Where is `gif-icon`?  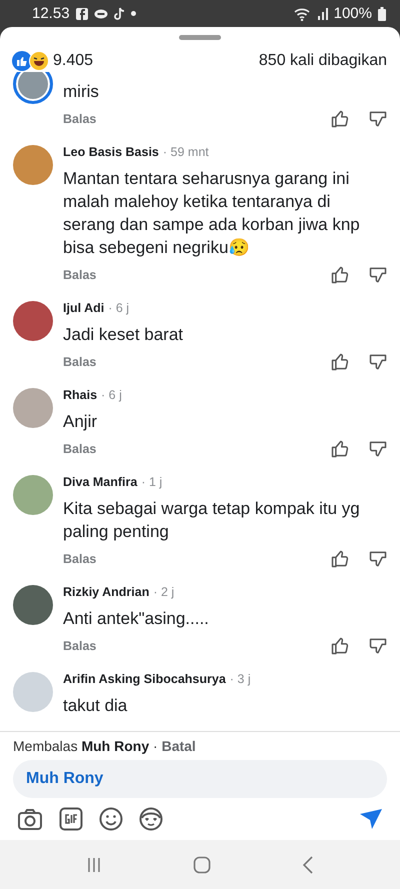 gif-icon is located at coordinates (71, 819).